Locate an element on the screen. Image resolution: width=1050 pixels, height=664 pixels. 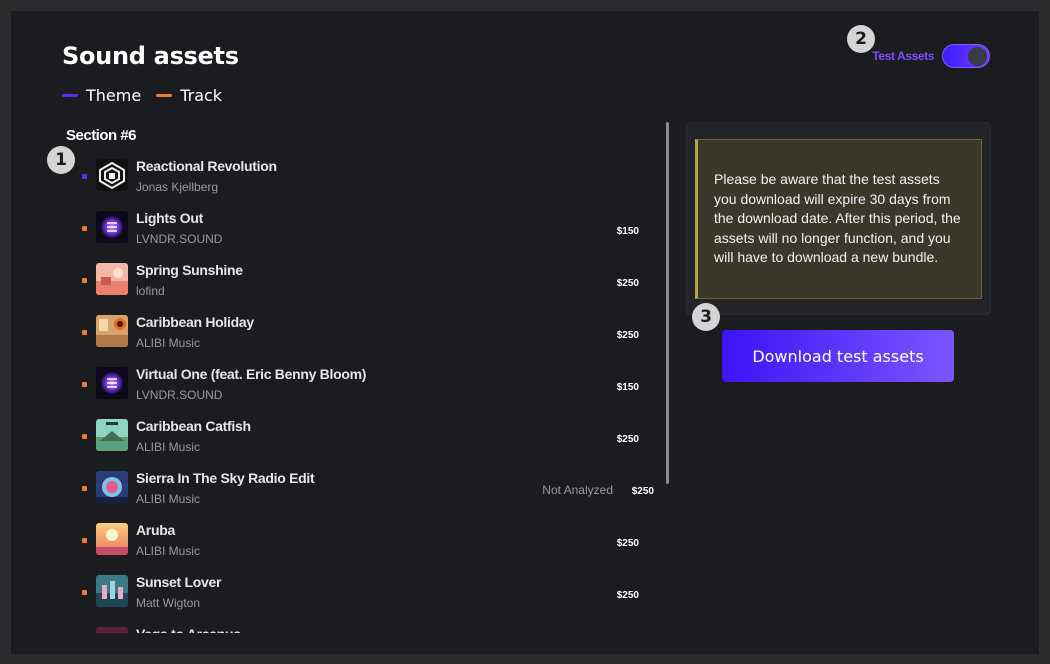
download-test-assets-button: Download test assets is located at coordinates (838, 356).